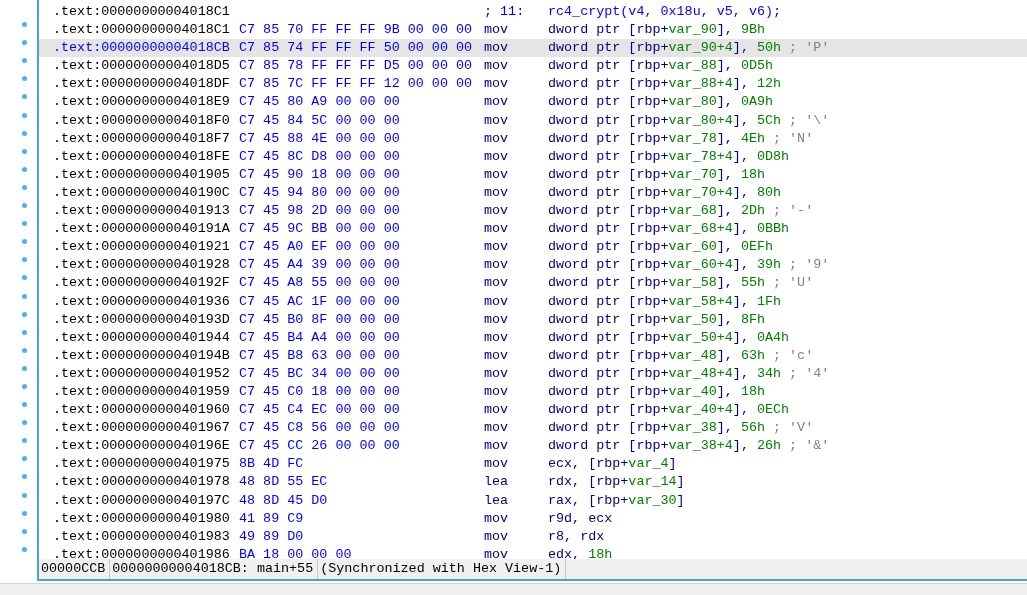  Describe the element at coordinates (533, 229) in the screenshot. I see `code-line: .text:000000000040191A C7 45 9C BB 00 00 00 mov dword ptr [rbp+var_68+4], 0BBh` at that location.